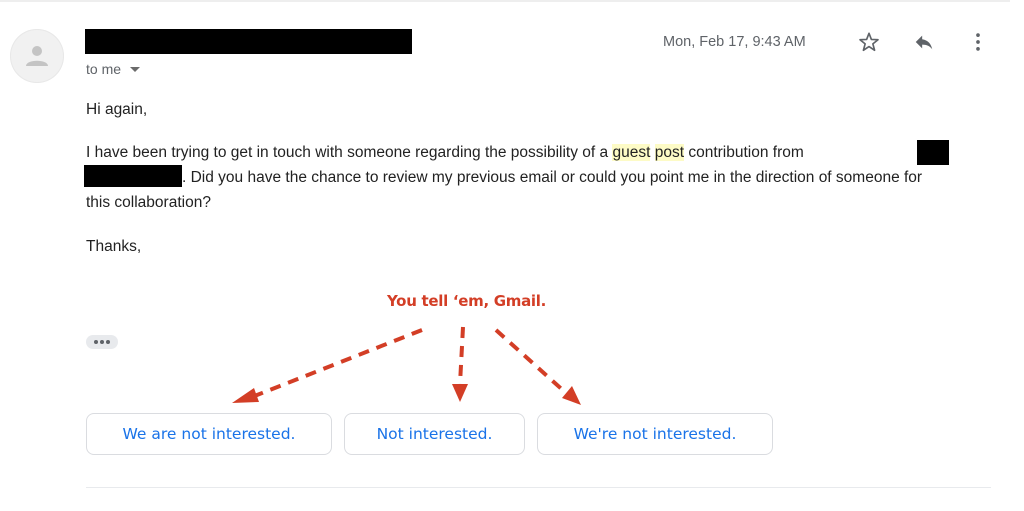 Image resolution: width=1024 pixels, height=511 pixels. I want to click on show-trimmed-content-button, so click(102, 342).